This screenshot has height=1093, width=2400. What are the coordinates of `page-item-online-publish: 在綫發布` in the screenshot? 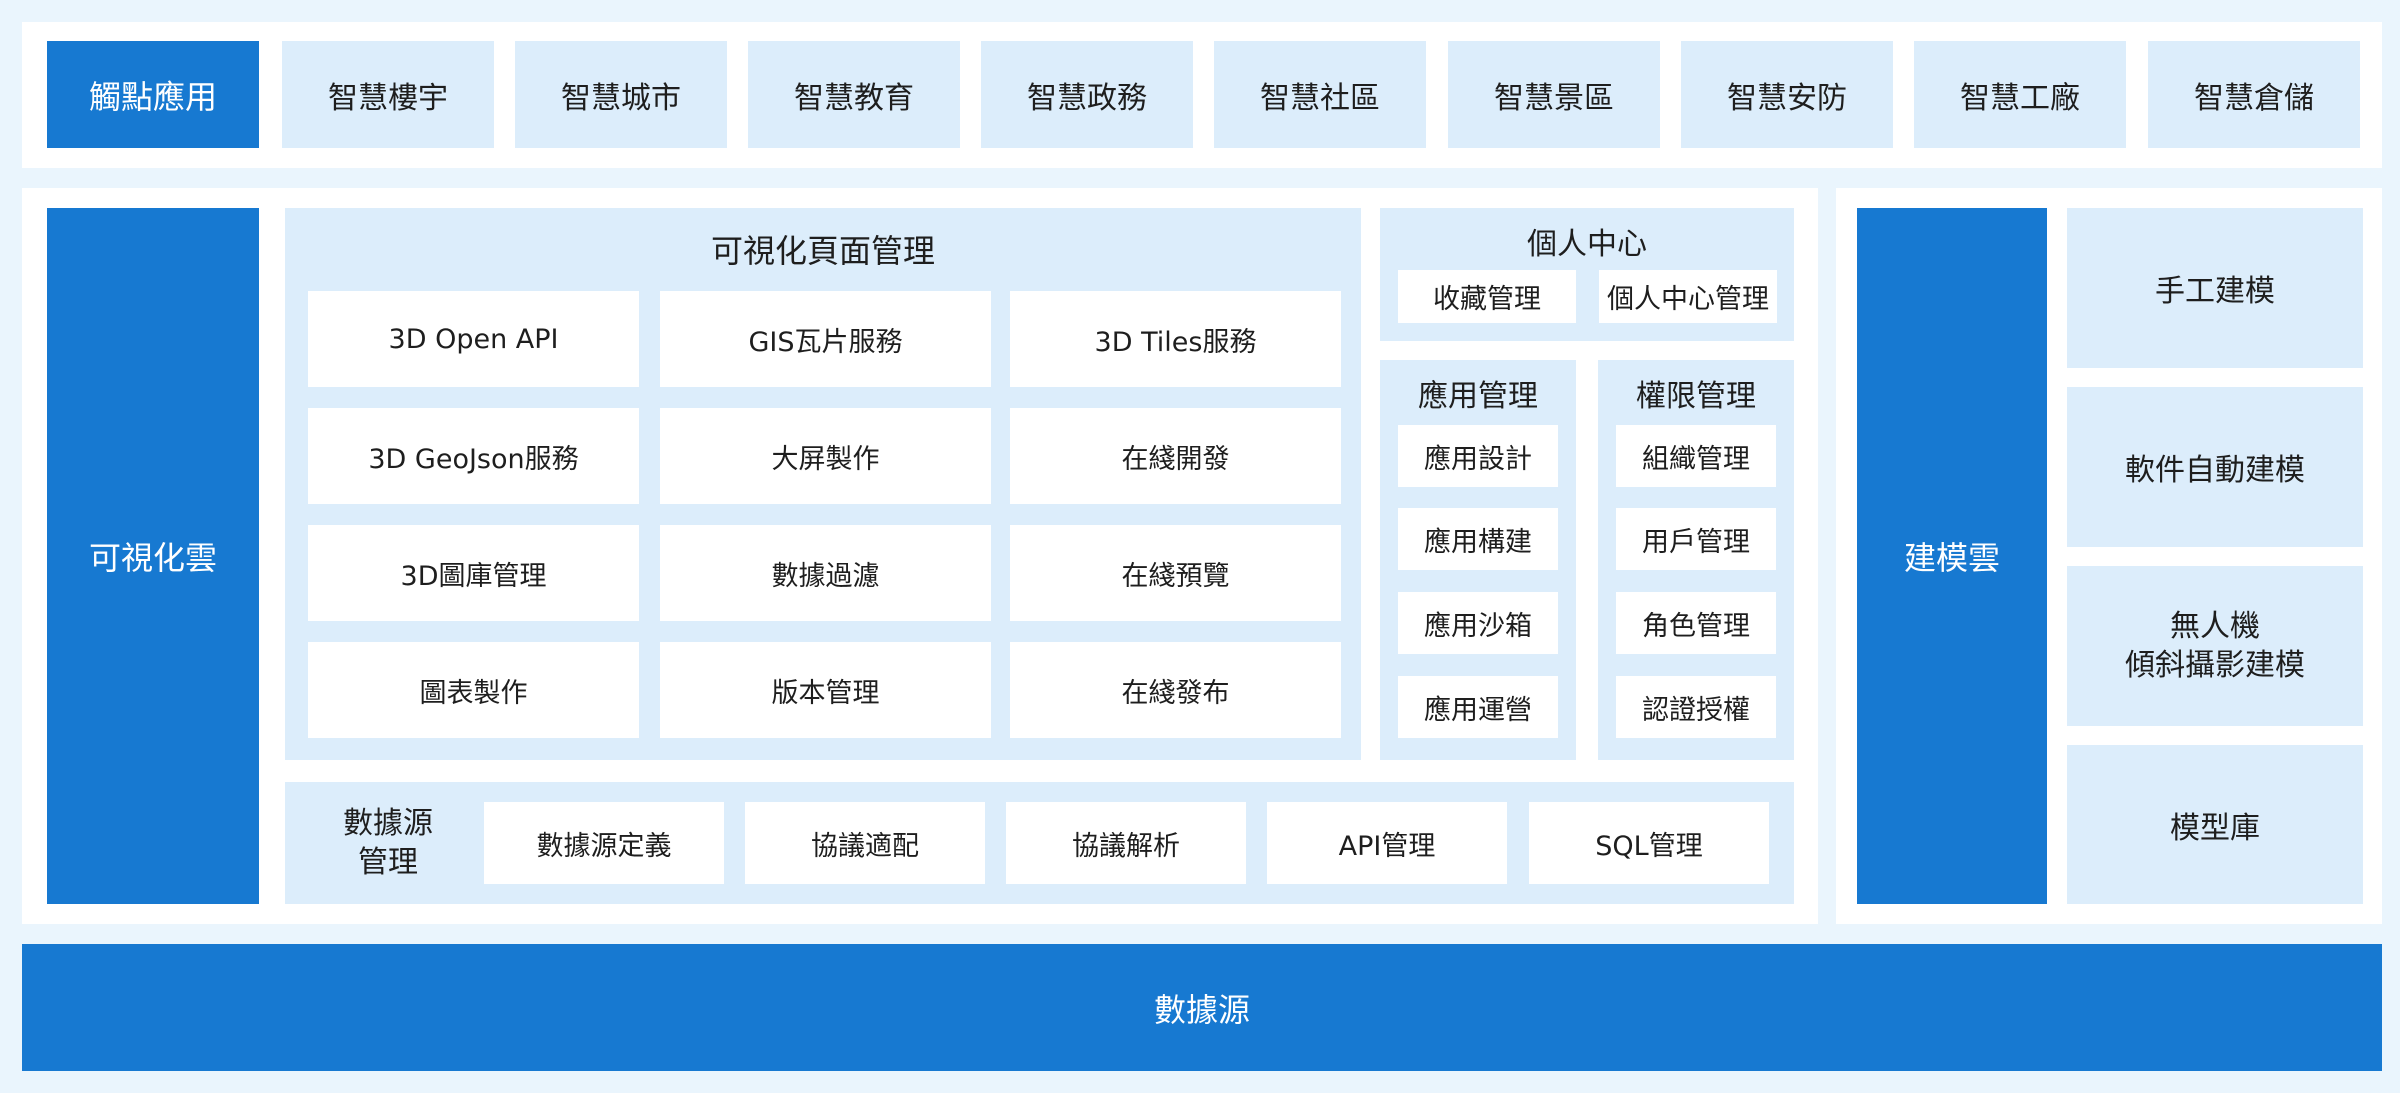 It's located at (1175, 690).